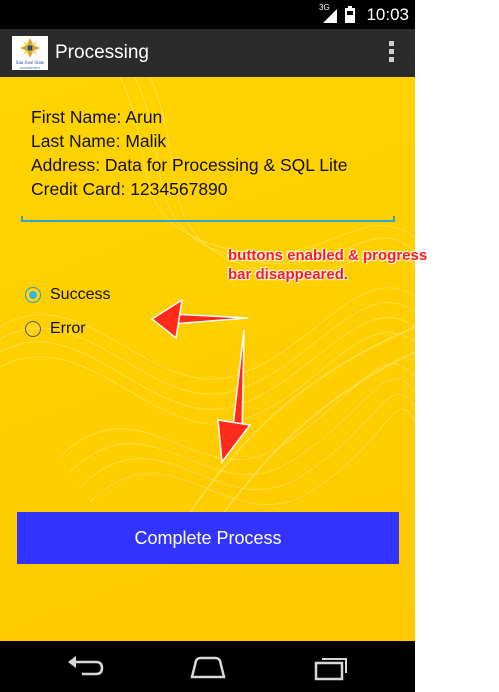  What do you see at coordinates (387, 14) in the screenshot?
I see `status-time: 10:03` at bounding box center [387, 14].